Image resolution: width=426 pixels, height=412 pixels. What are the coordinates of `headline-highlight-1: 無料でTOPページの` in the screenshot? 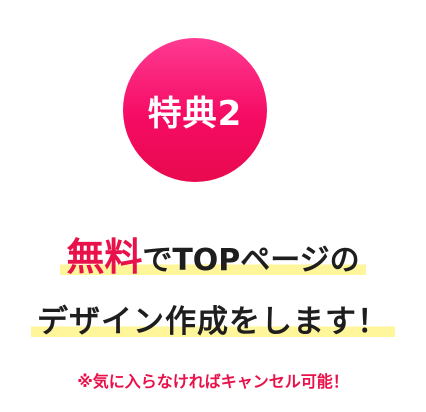 It's located at (213, 257).